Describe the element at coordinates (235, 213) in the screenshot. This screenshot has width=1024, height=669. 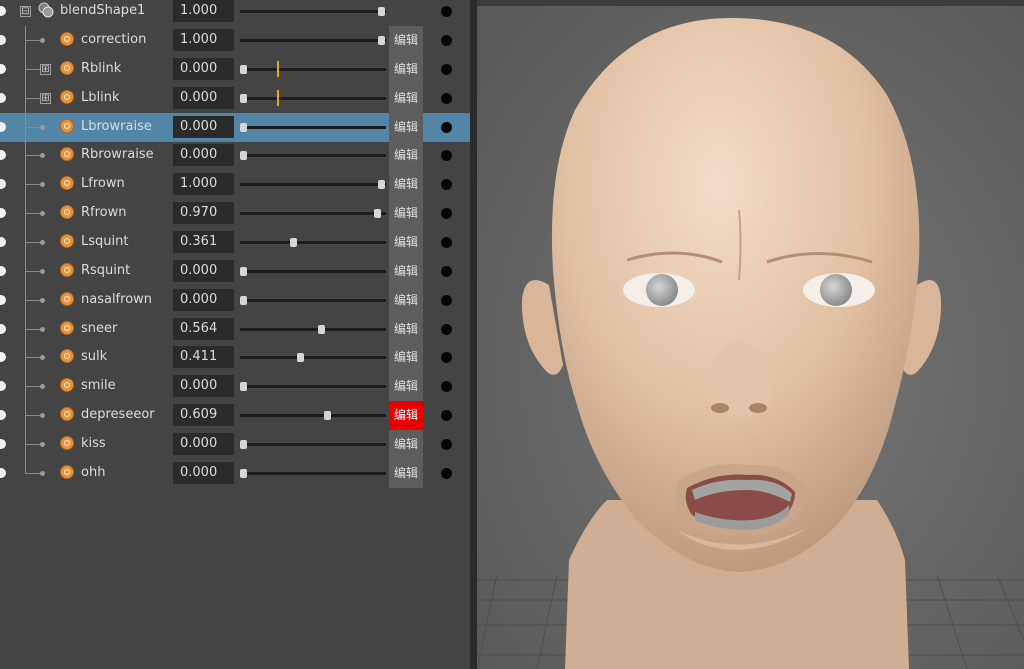
I see `blendshape-target-row: Rfrown 0.970 编辑` at that location.